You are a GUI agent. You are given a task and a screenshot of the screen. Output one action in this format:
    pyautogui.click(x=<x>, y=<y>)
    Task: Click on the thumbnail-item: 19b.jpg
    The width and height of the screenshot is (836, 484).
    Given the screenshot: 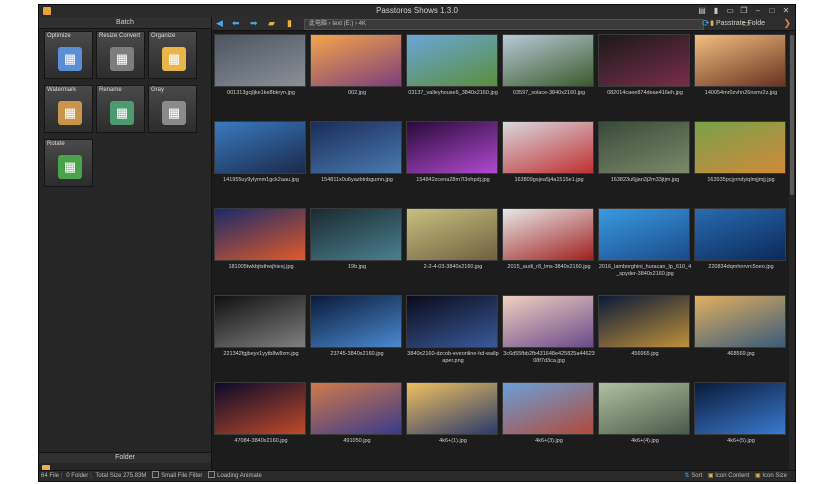 What is the action you would take?
    pyautogui.click(x=357, y=239)
    